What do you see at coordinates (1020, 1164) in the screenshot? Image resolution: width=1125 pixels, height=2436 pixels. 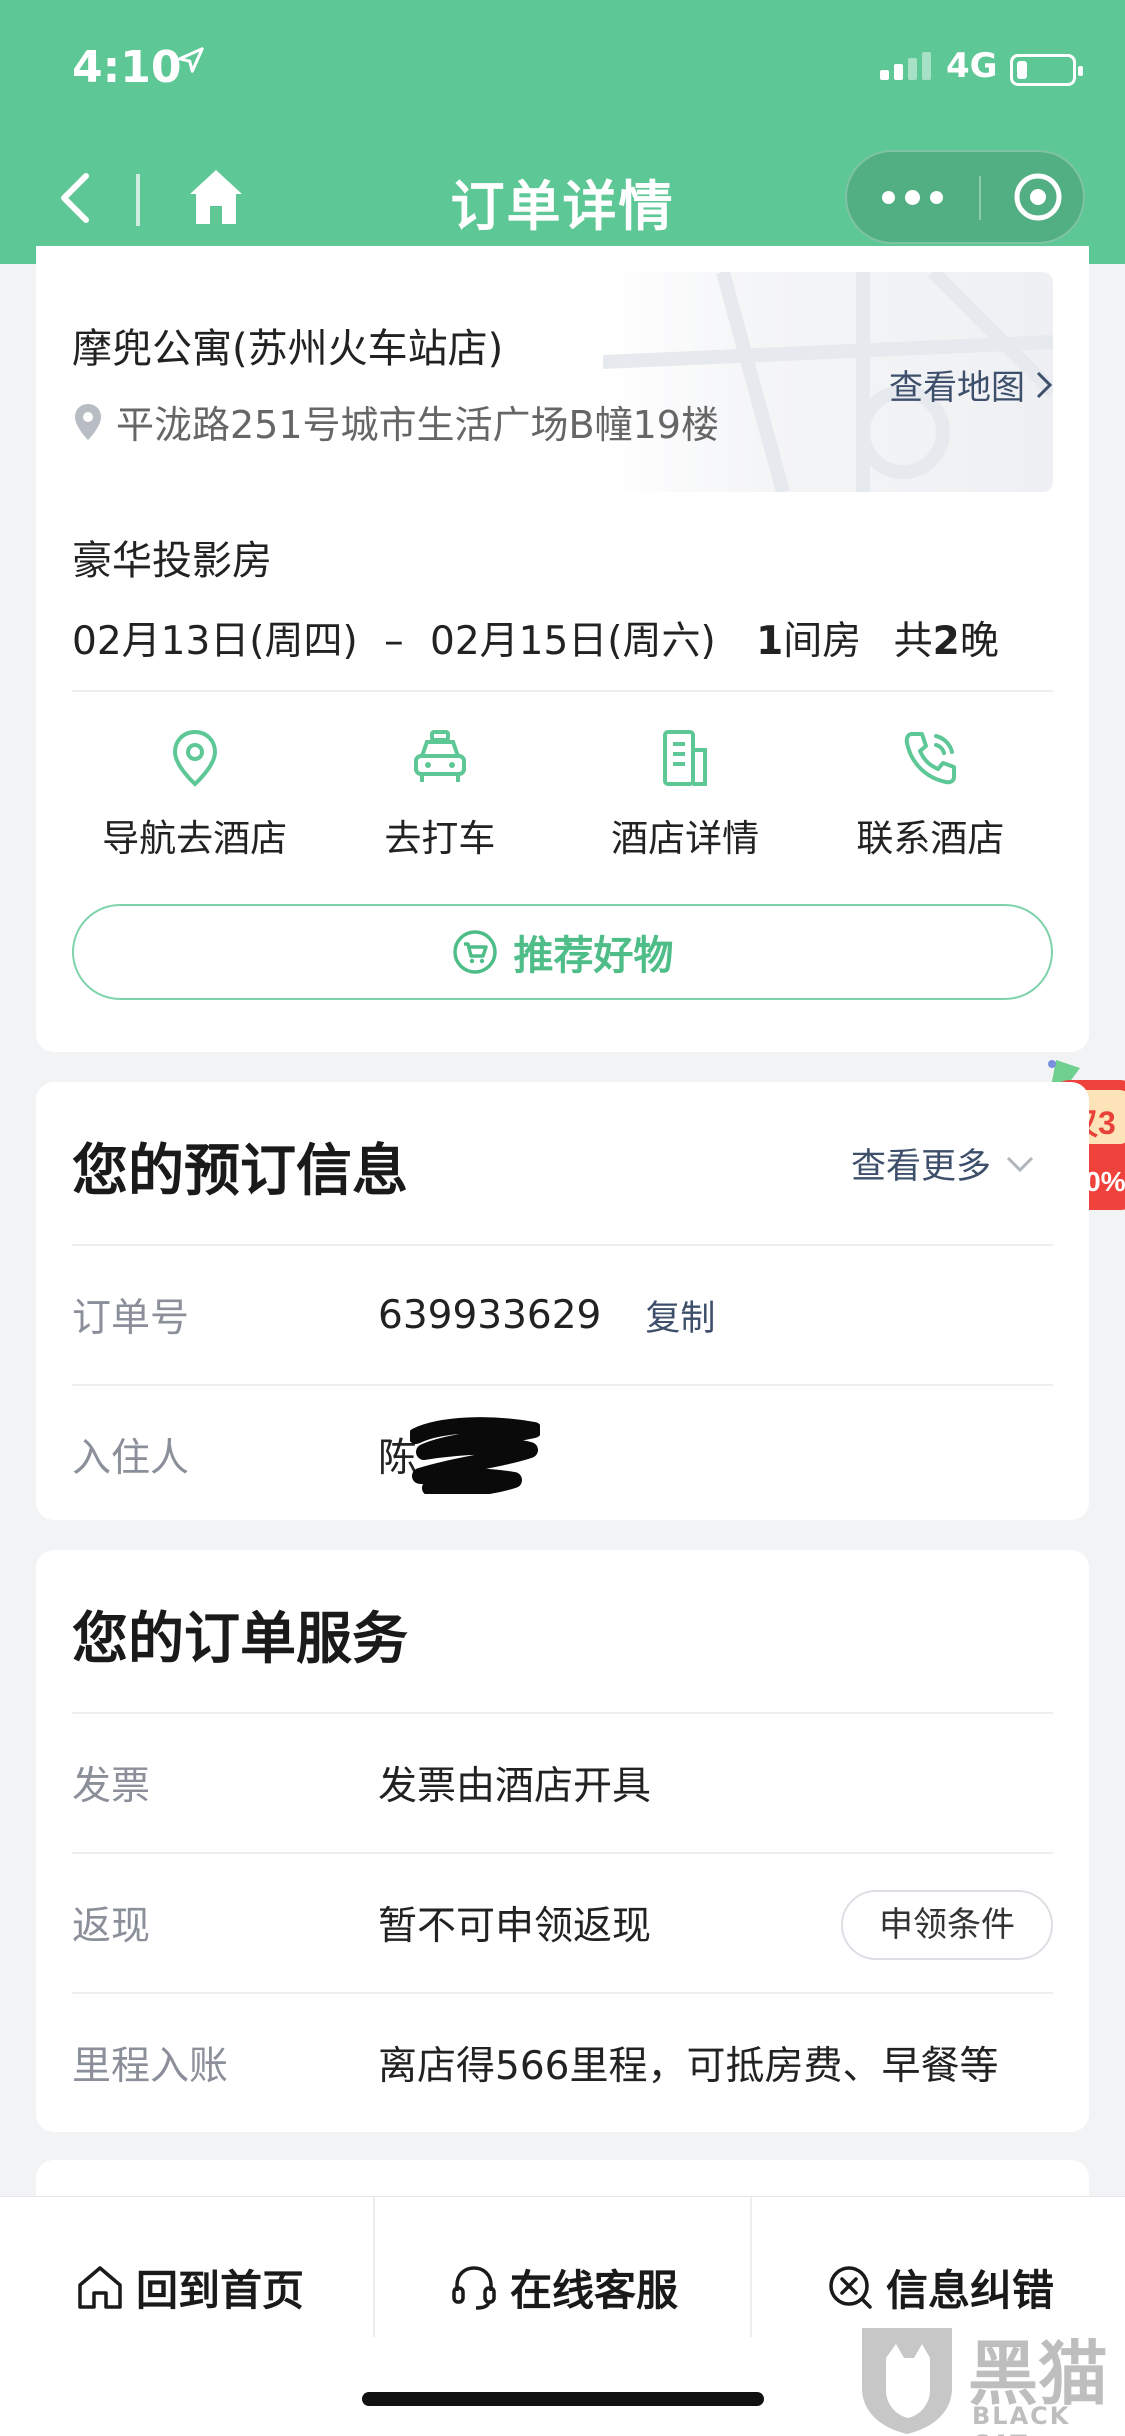 I see `chevron-down-icon` at bounding box center [1020, 1164].